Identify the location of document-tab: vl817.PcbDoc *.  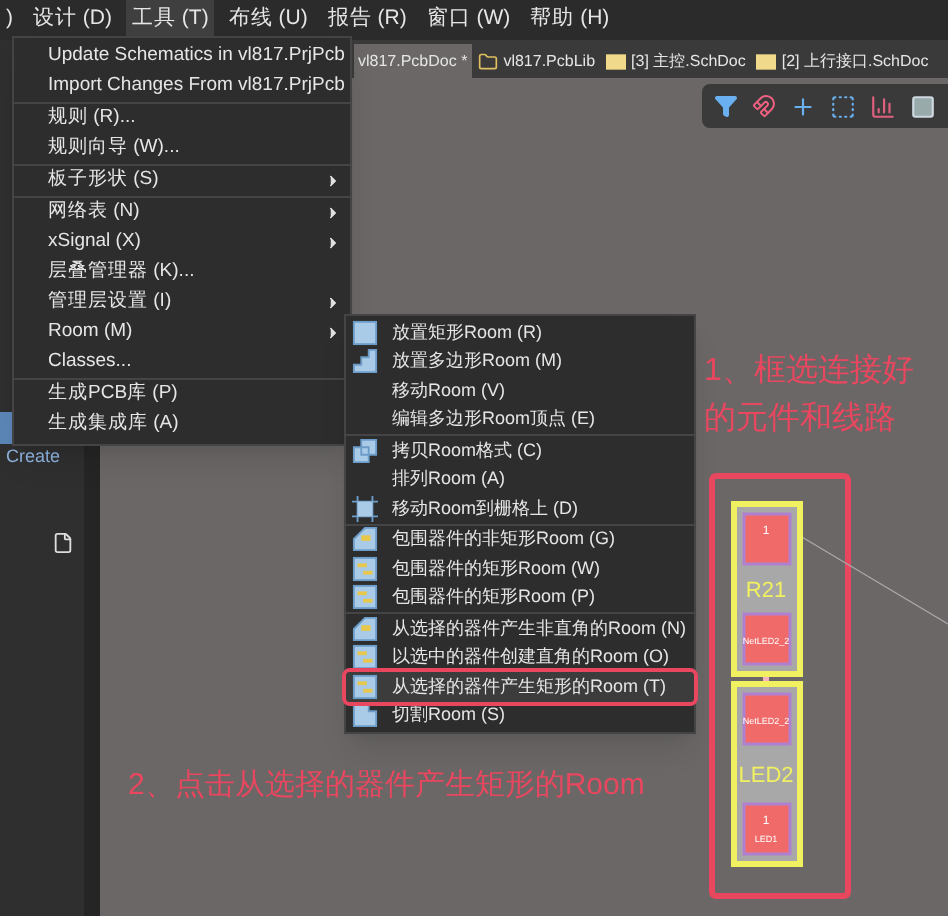
(413, 61).